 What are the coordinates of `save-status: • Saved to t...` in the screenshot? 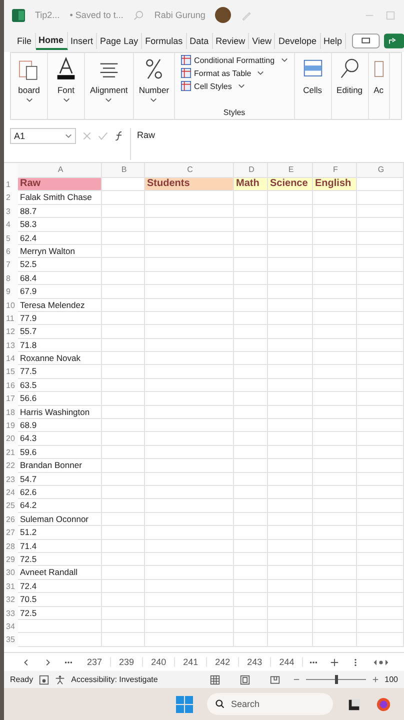 It's located at (97, 15).